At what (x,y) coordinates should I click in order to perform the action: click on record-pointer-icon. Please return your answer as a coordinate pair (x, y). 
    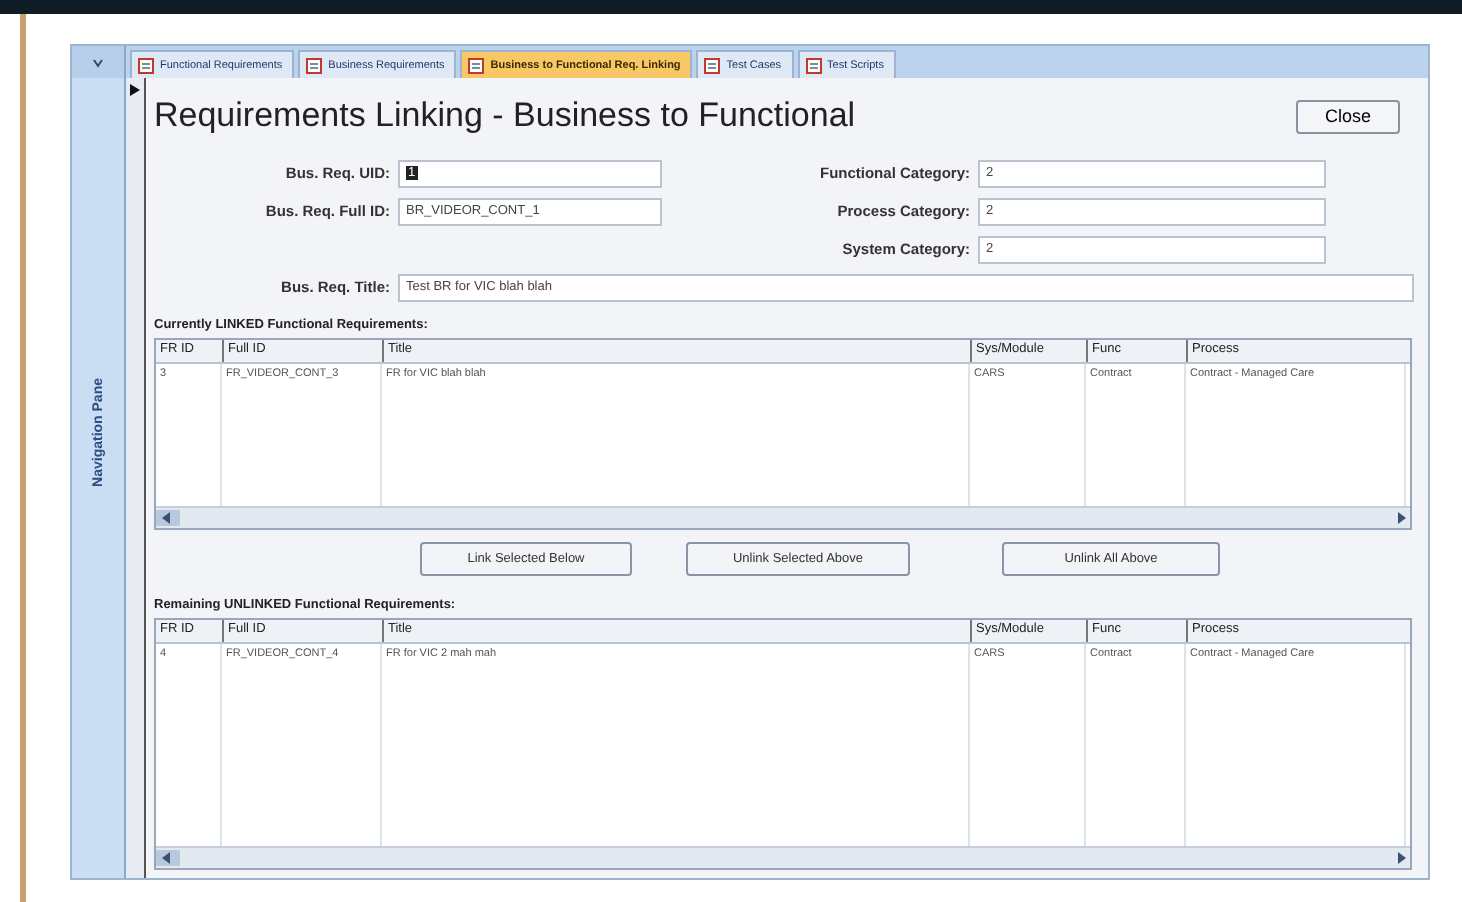
    Looking at the image, I should click on (135, 90).